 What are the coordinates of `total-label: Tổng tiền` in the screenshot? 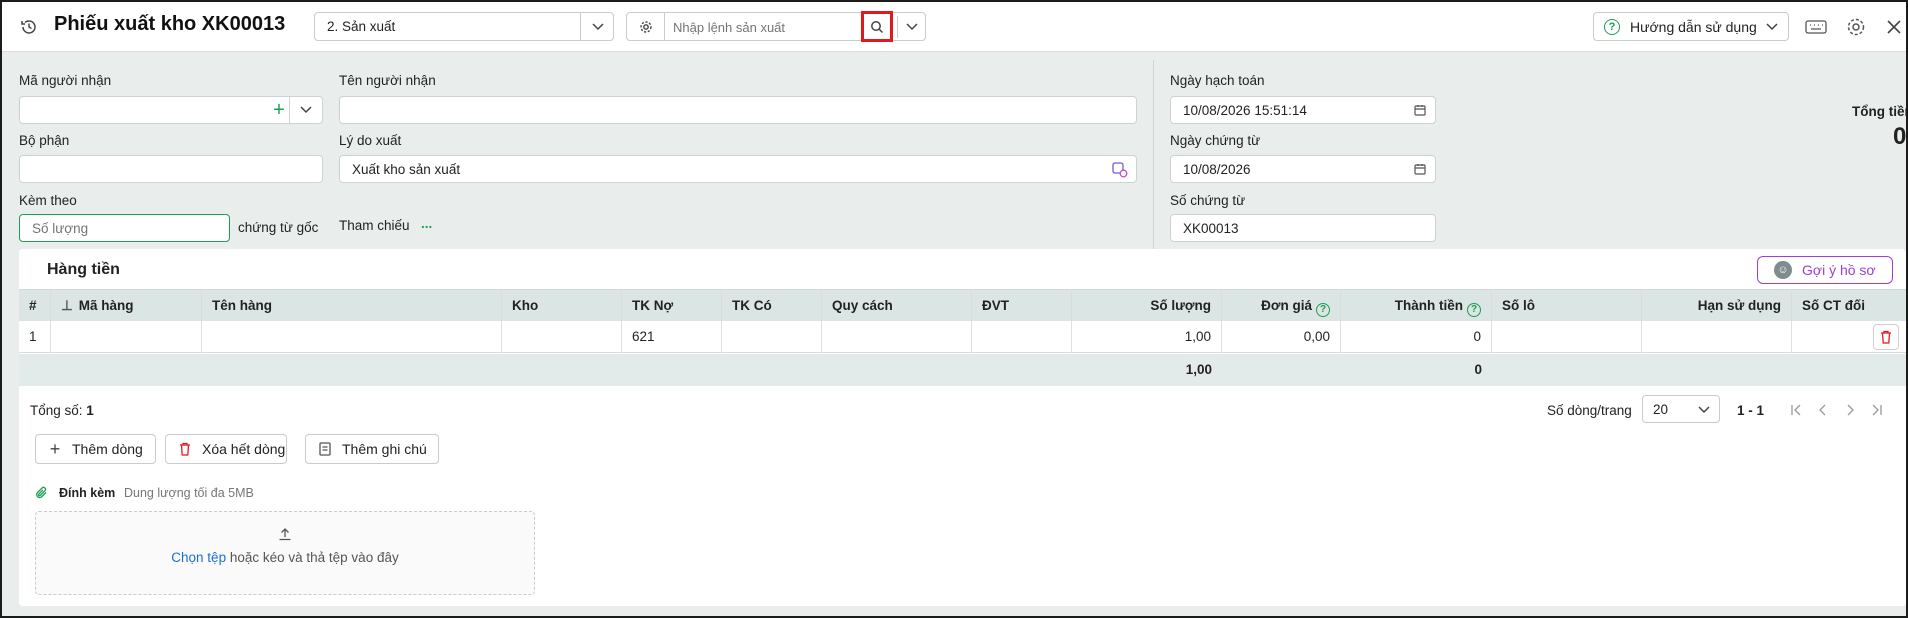 It's located at (1880, 111).